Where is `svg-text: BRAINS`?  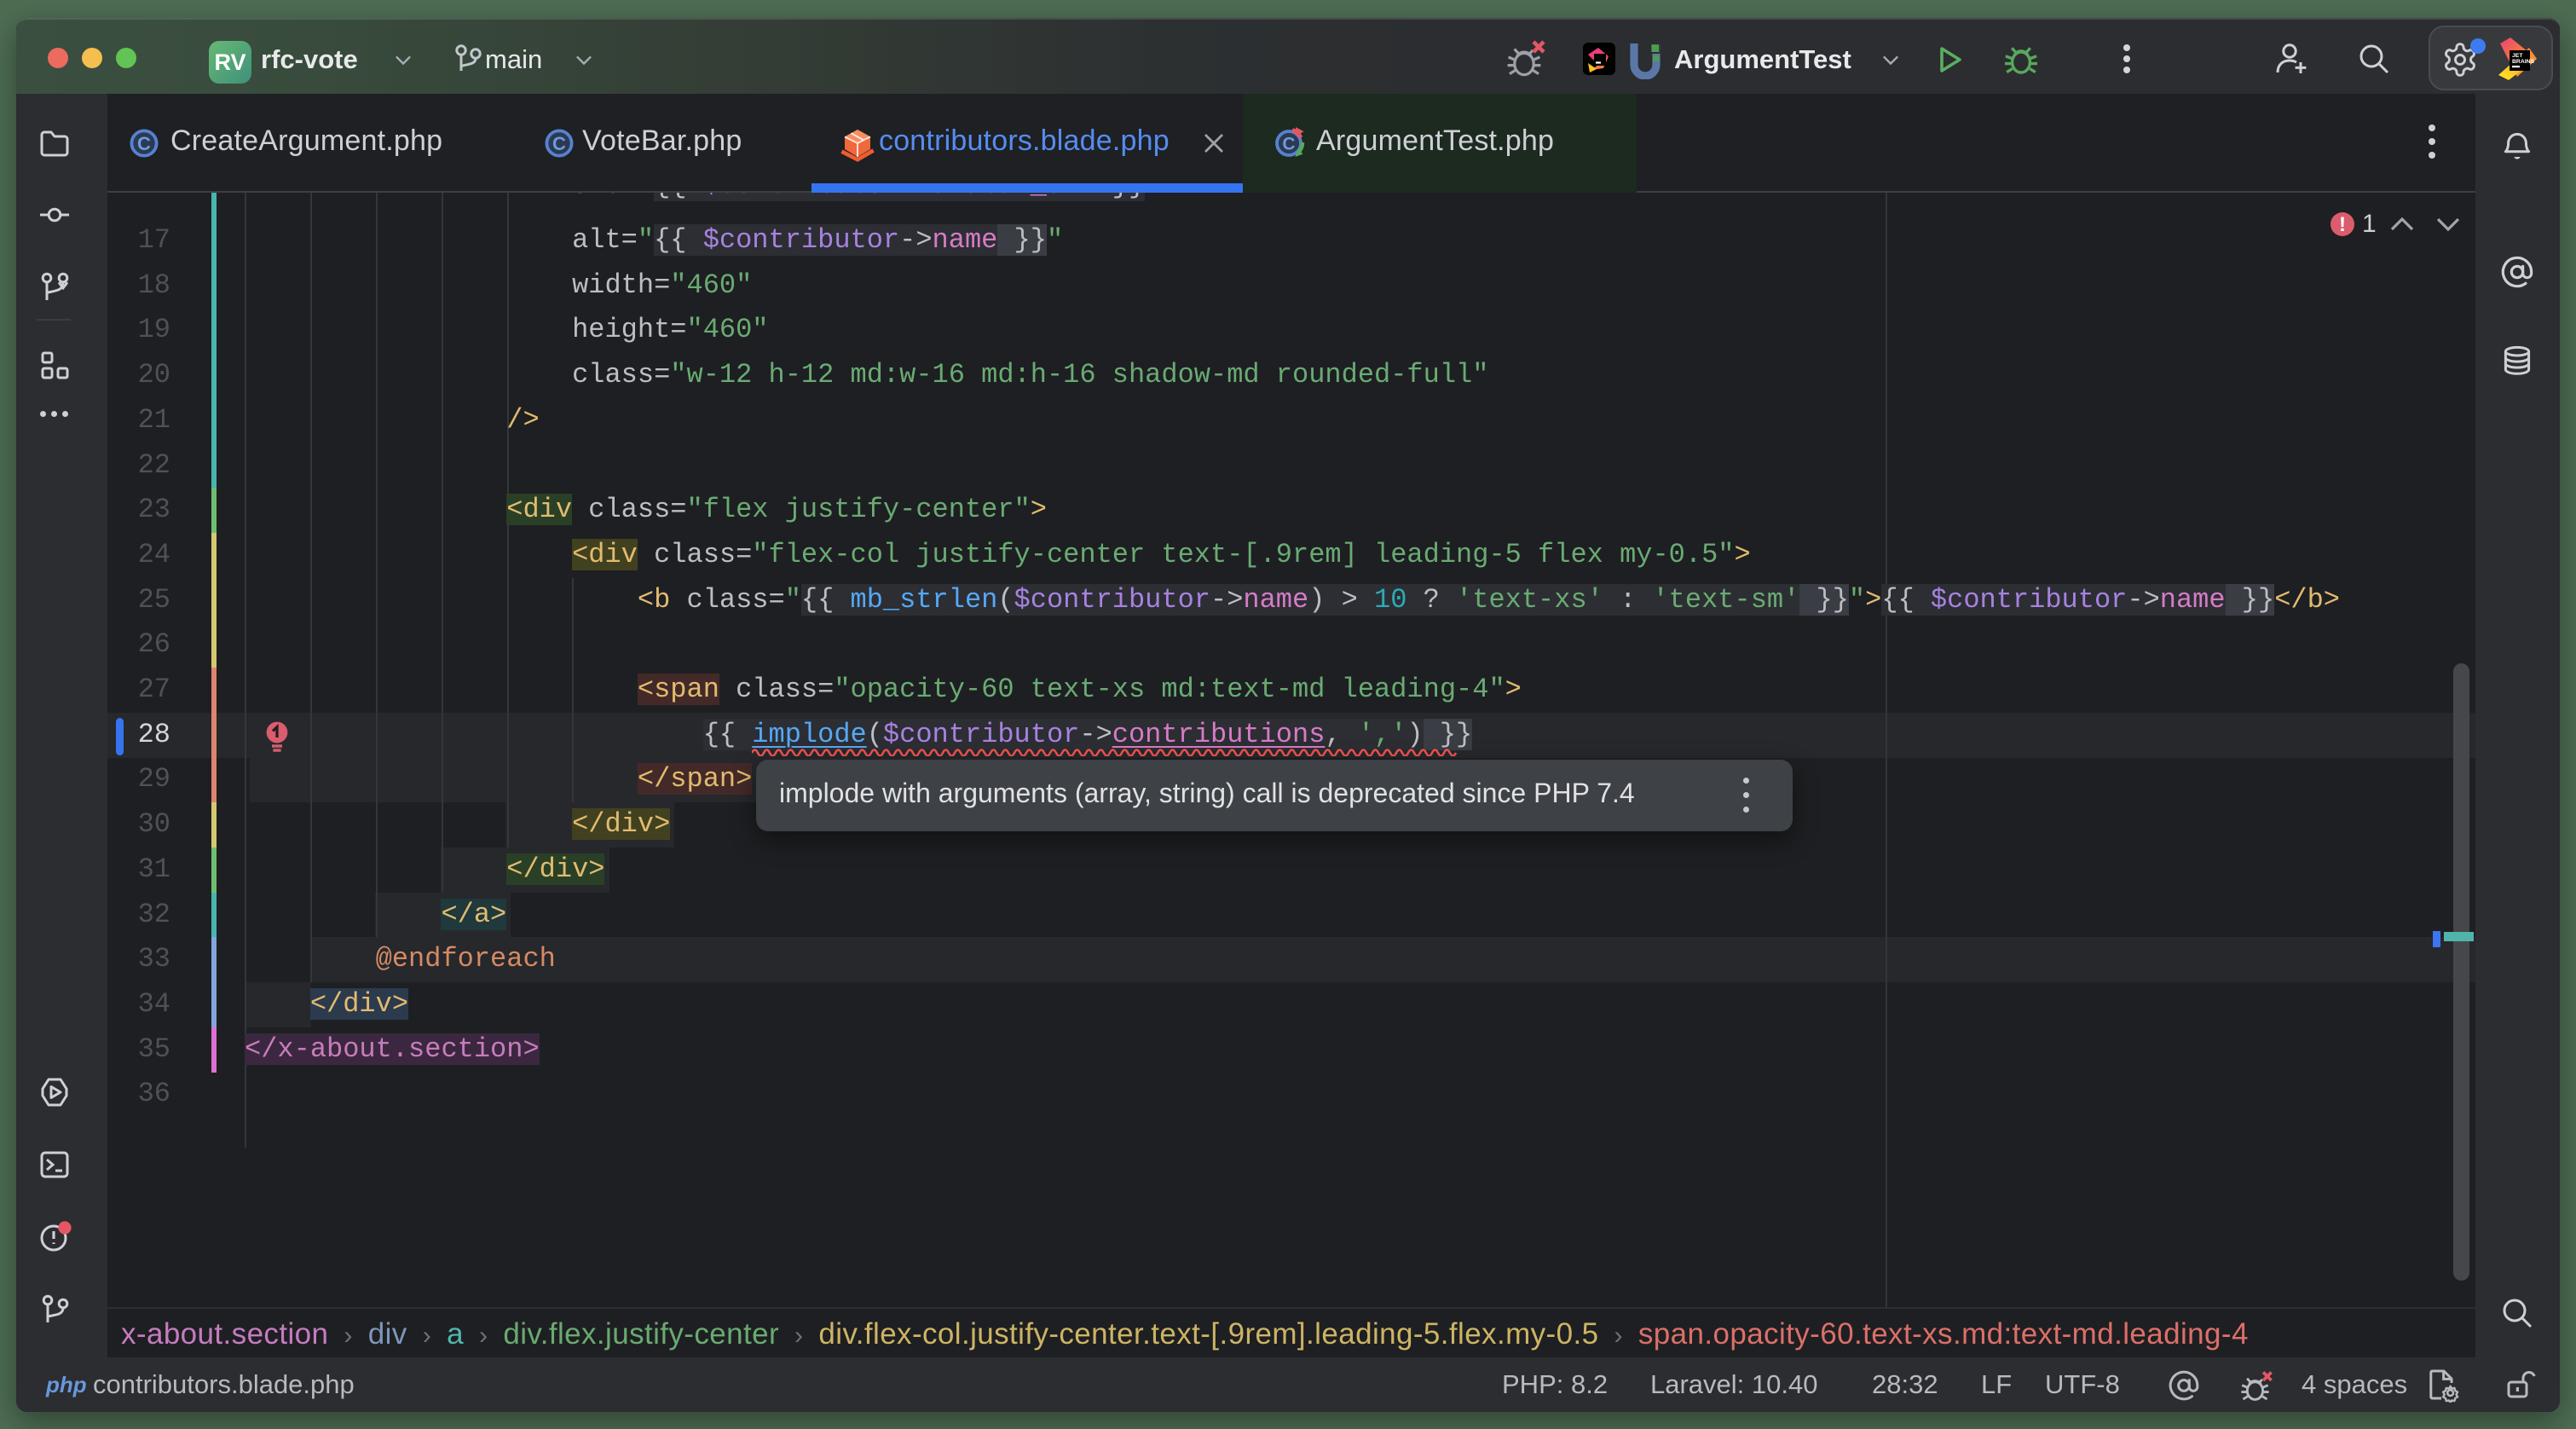 svg-text: BRAINS is located at coordinates (2523, 62).